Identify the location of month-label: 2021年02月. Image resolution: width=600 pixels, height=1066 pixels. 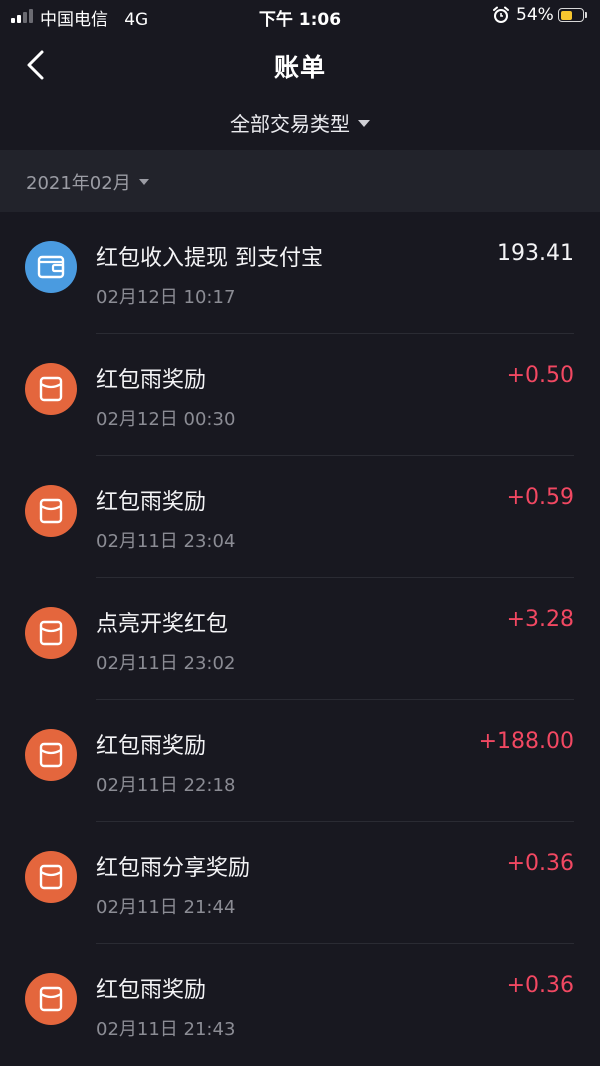
(78, 183).